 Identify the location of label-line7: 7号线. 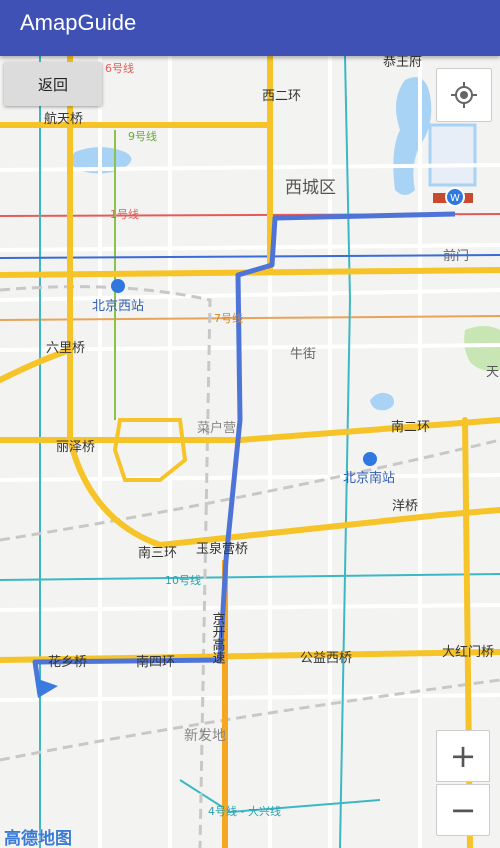
(228, 318).